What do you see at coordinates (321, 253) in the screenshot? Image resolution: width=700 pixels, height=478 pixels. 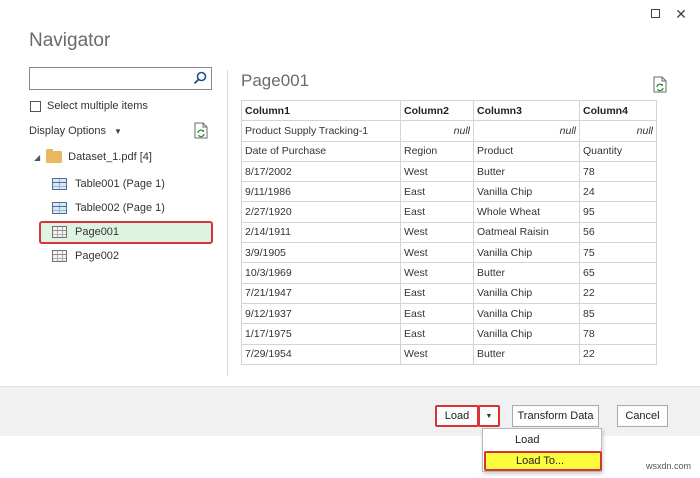 I see `table-cell: 3/9/1905` at bounding box center [321, 253].